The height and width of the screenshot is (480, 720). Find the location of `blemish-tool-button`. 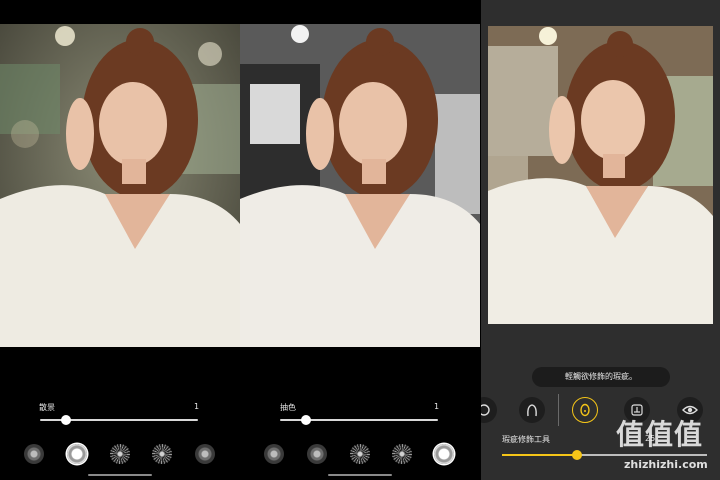

blemish-tool-button is located at coordinates (585, 410).